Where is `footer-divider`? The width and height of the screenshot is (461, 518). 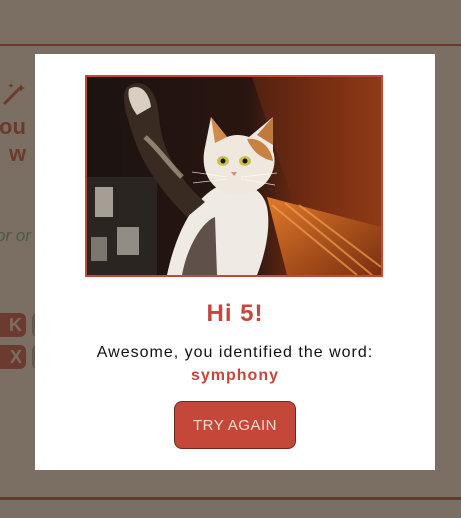
footer-divider is located at coordinates (230, 498).